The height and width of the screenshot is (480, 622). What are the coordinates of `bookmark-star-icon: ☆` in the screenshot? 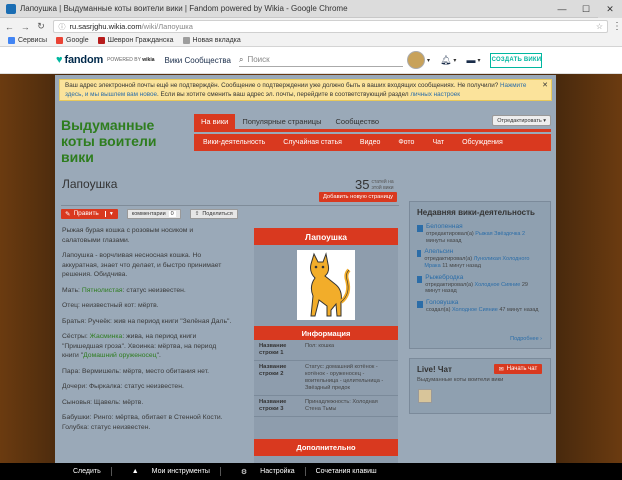 It's located at (599, 26).